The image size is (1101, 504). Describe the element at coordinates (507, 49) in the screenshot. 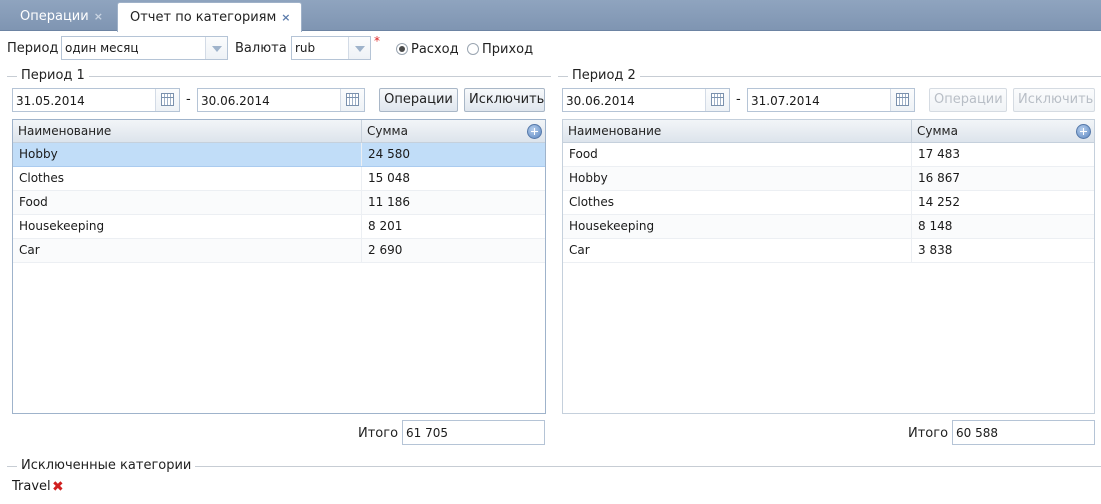

I see `radio-income-label: Приход` at that location.